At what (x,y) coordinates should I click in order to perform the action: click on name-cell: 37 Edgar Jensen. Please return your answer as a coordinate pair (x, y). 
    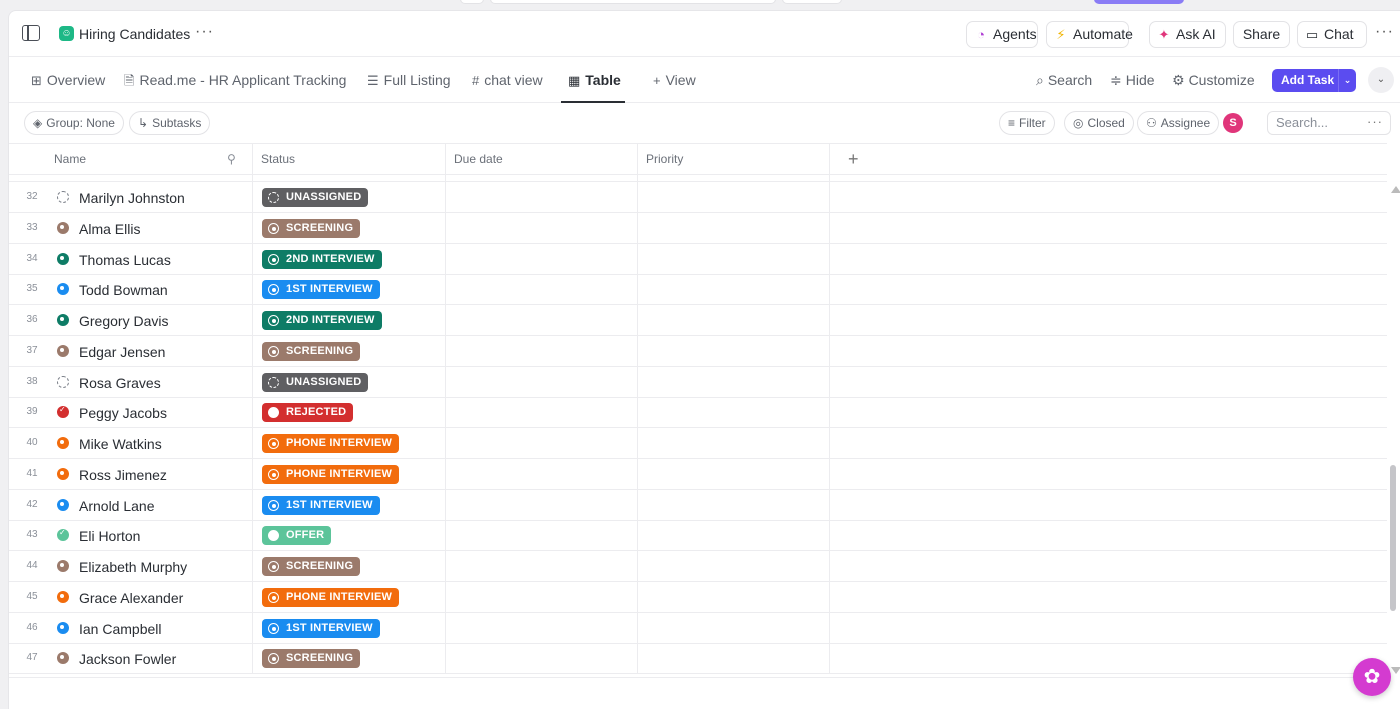
    Looking at the image, I should click on (131, 350).